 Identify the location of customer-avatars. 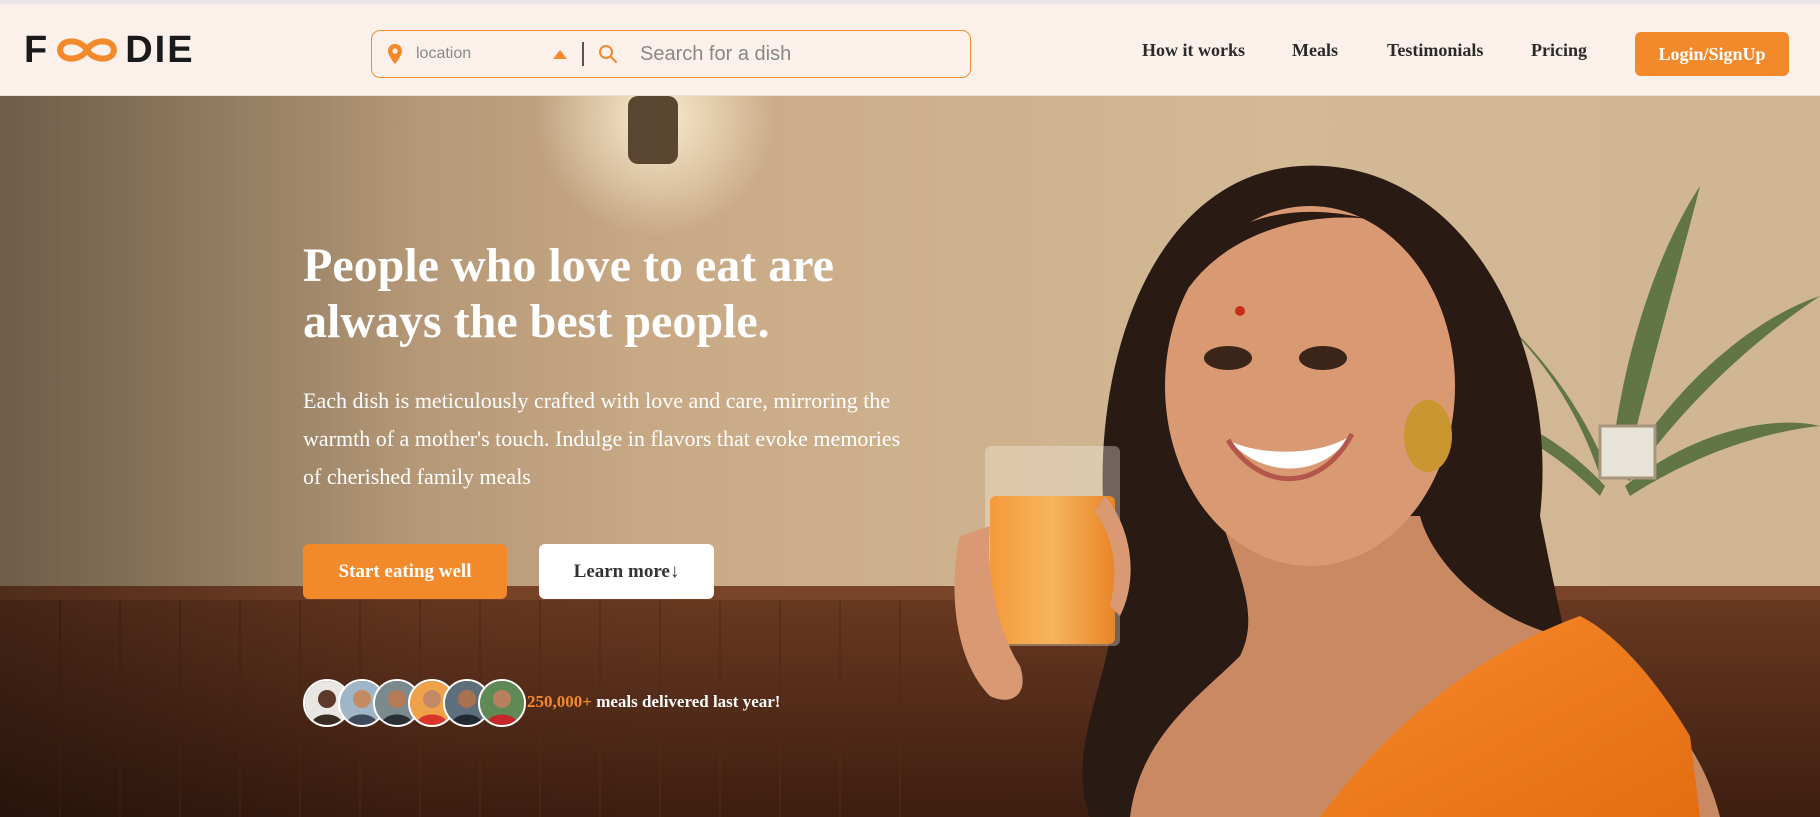
(414, 703).